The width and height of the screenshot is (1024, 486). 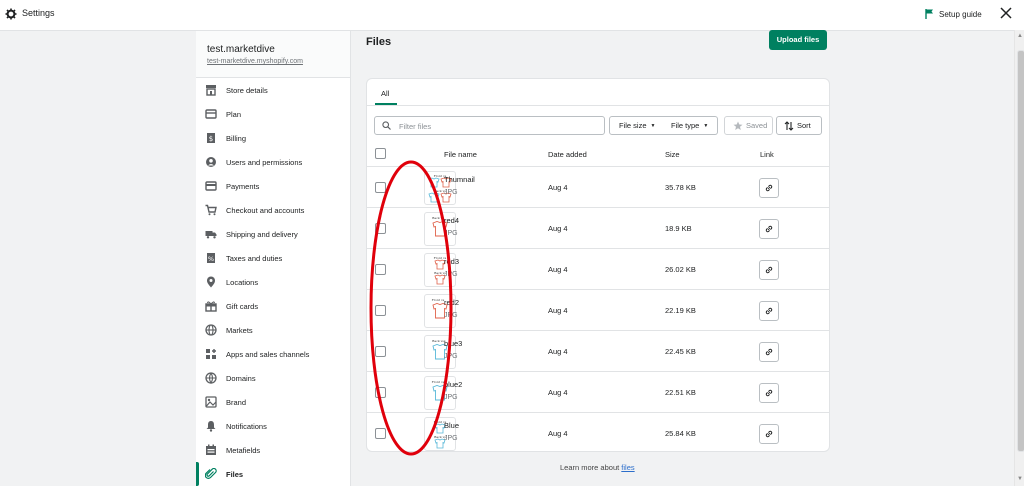 I want to click on file-type-dropdown: File type ▼, so click(x=690, y=125).